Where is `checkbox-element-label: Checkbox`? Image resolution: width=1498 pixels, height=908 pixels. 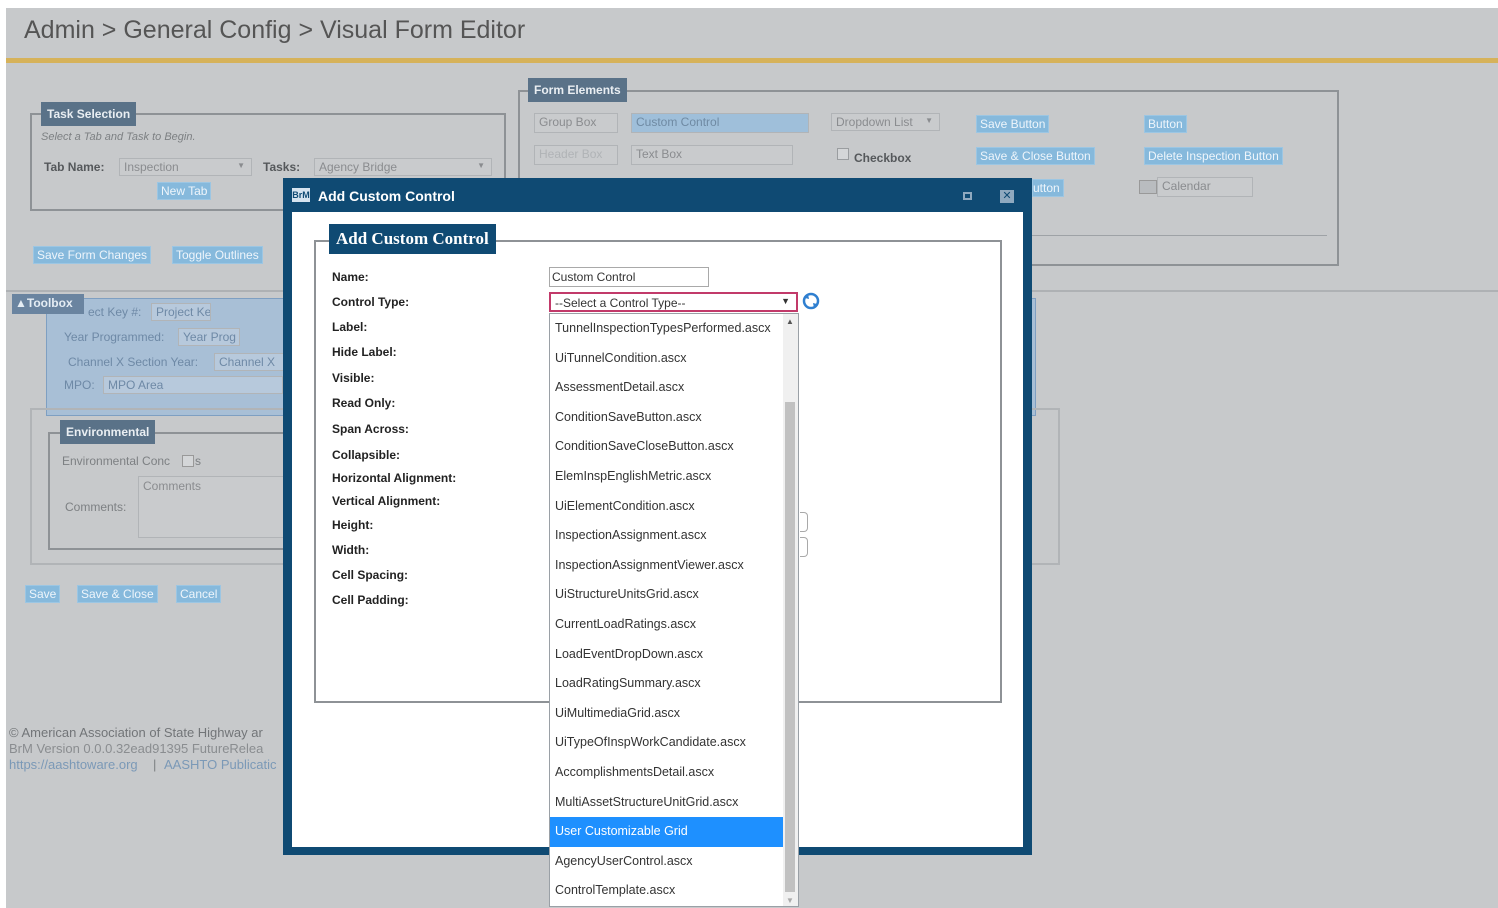 checkbox-element-label: Checkbox is located at coordinates (883, 158).